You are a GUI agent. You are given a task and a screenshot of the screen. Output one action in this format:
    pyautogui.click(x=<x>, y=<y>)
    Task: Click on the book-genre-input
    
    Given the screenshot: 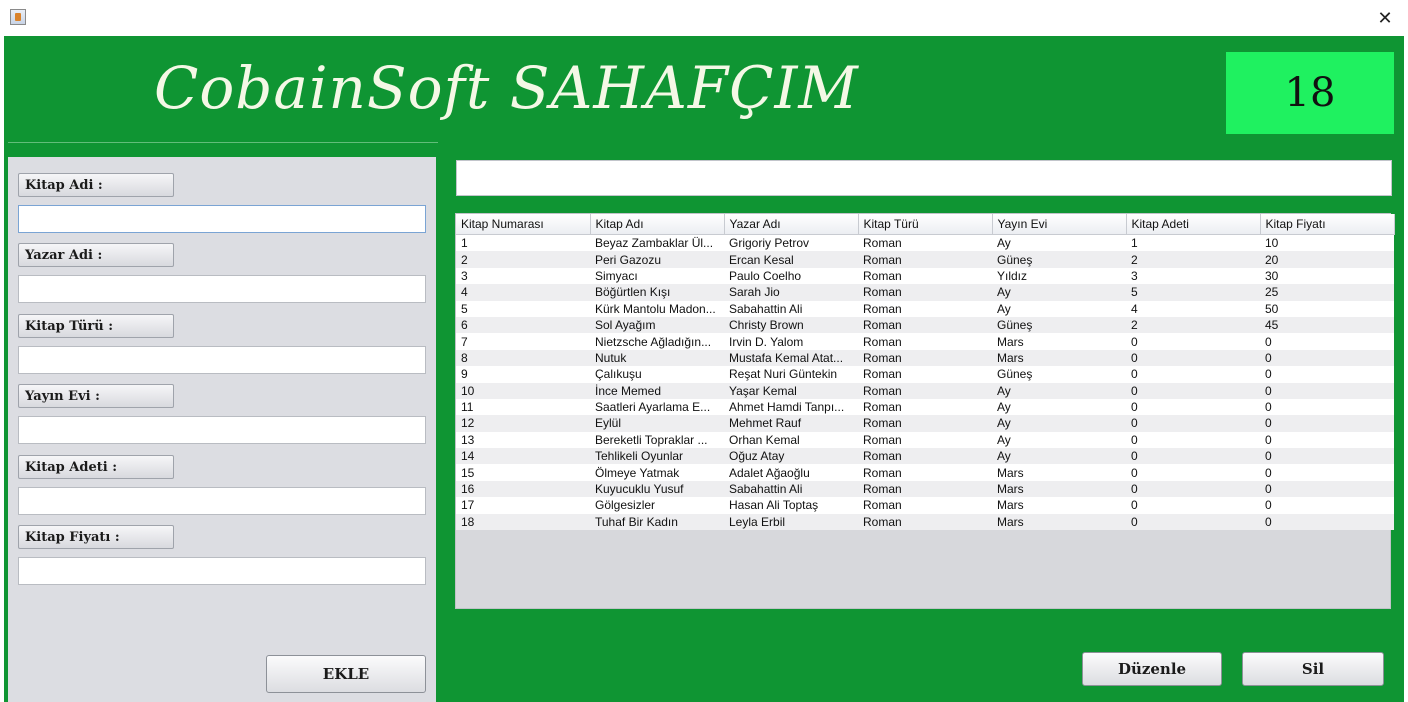 What is the action you would take?
    pyautogui.click(x=222, y=360)
    